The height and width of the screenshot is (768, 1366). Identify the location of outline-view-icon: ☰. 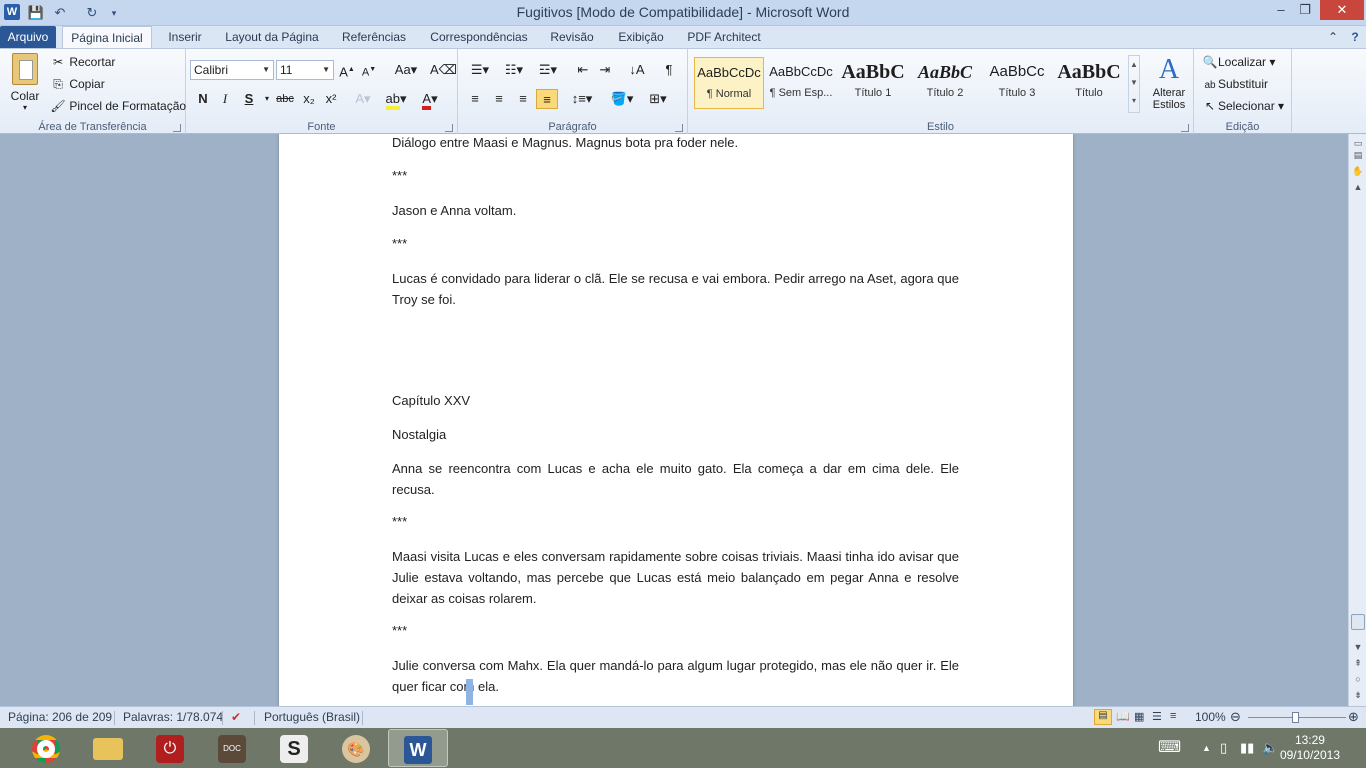
(1157, 716).